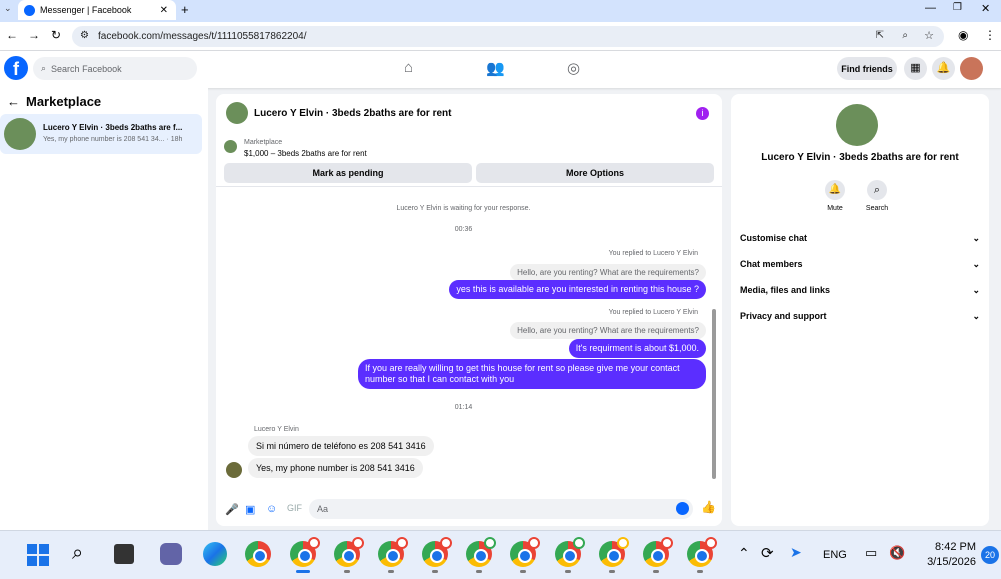 Image resolution: width=1001 pixels, height=579 pixels. I want to click on site-info-icon: ⚙, so click(84, 35).